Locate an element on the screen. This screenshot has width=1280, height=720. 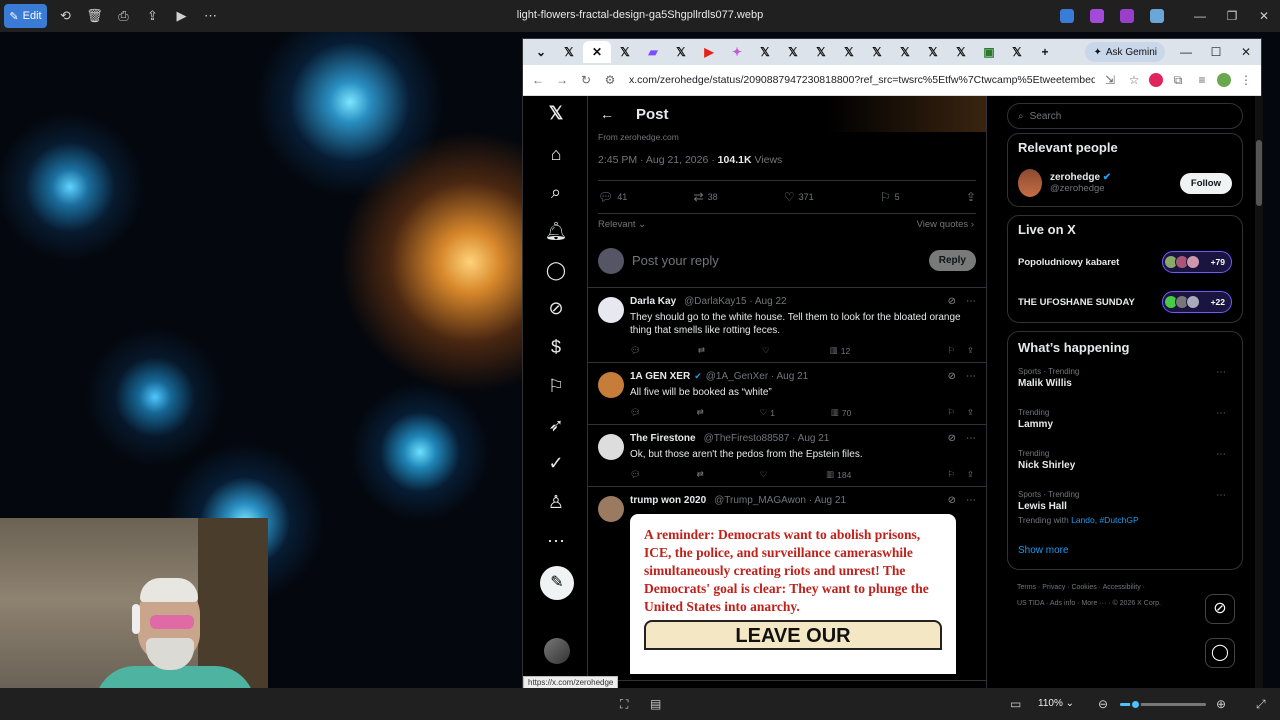
reload-icon: ↻ is located at coordinates (586, 80).